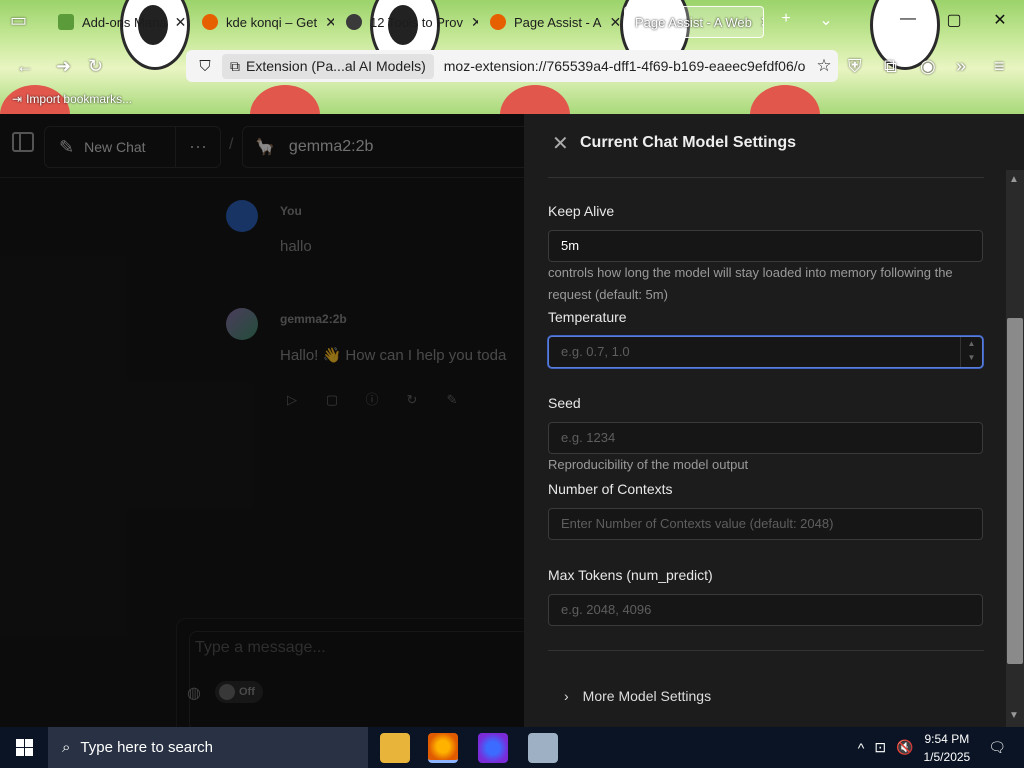  Describe the element at coordinates (1014, 715) in the screenshot. I see `scroll-down-icon: ▼` at that location.